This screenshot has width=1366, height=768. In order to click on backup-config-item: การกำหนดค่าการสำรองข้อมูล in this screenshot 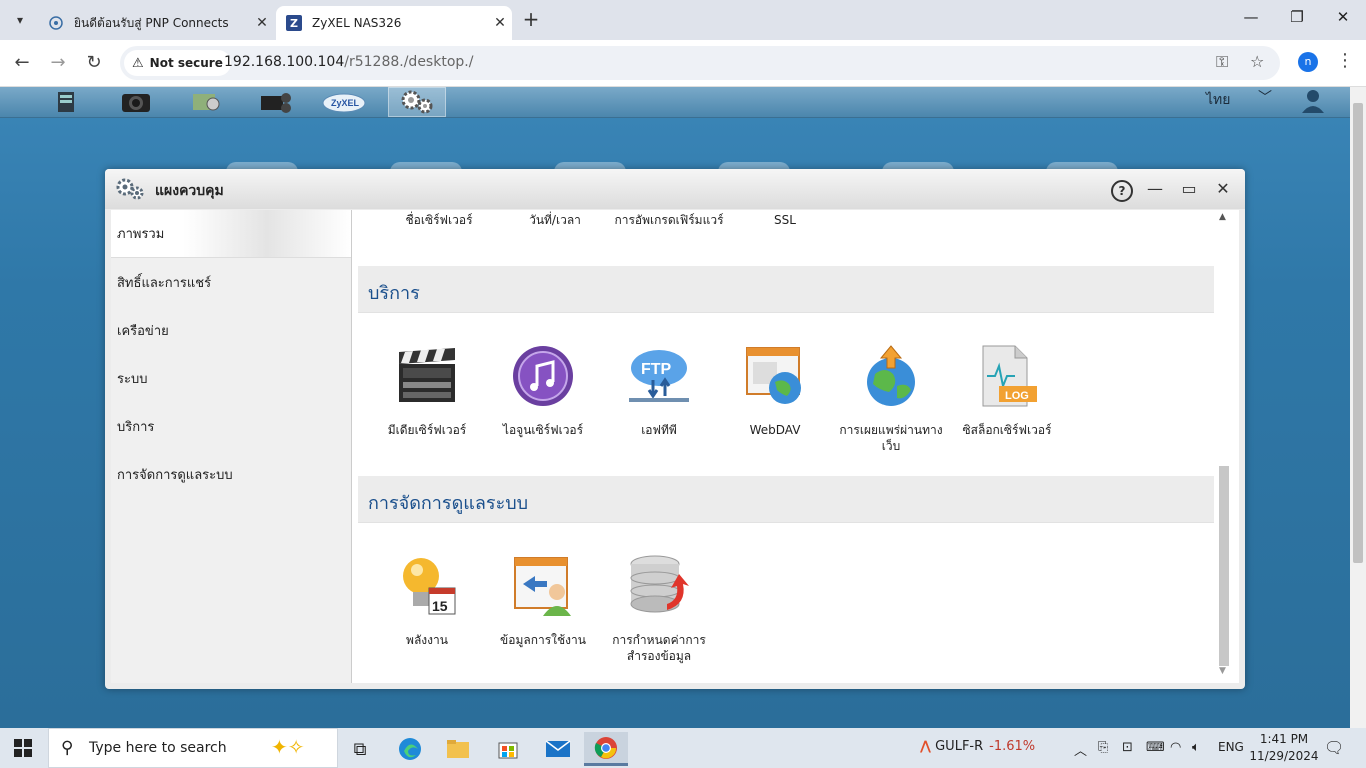, I will do `click(659, 609)`.